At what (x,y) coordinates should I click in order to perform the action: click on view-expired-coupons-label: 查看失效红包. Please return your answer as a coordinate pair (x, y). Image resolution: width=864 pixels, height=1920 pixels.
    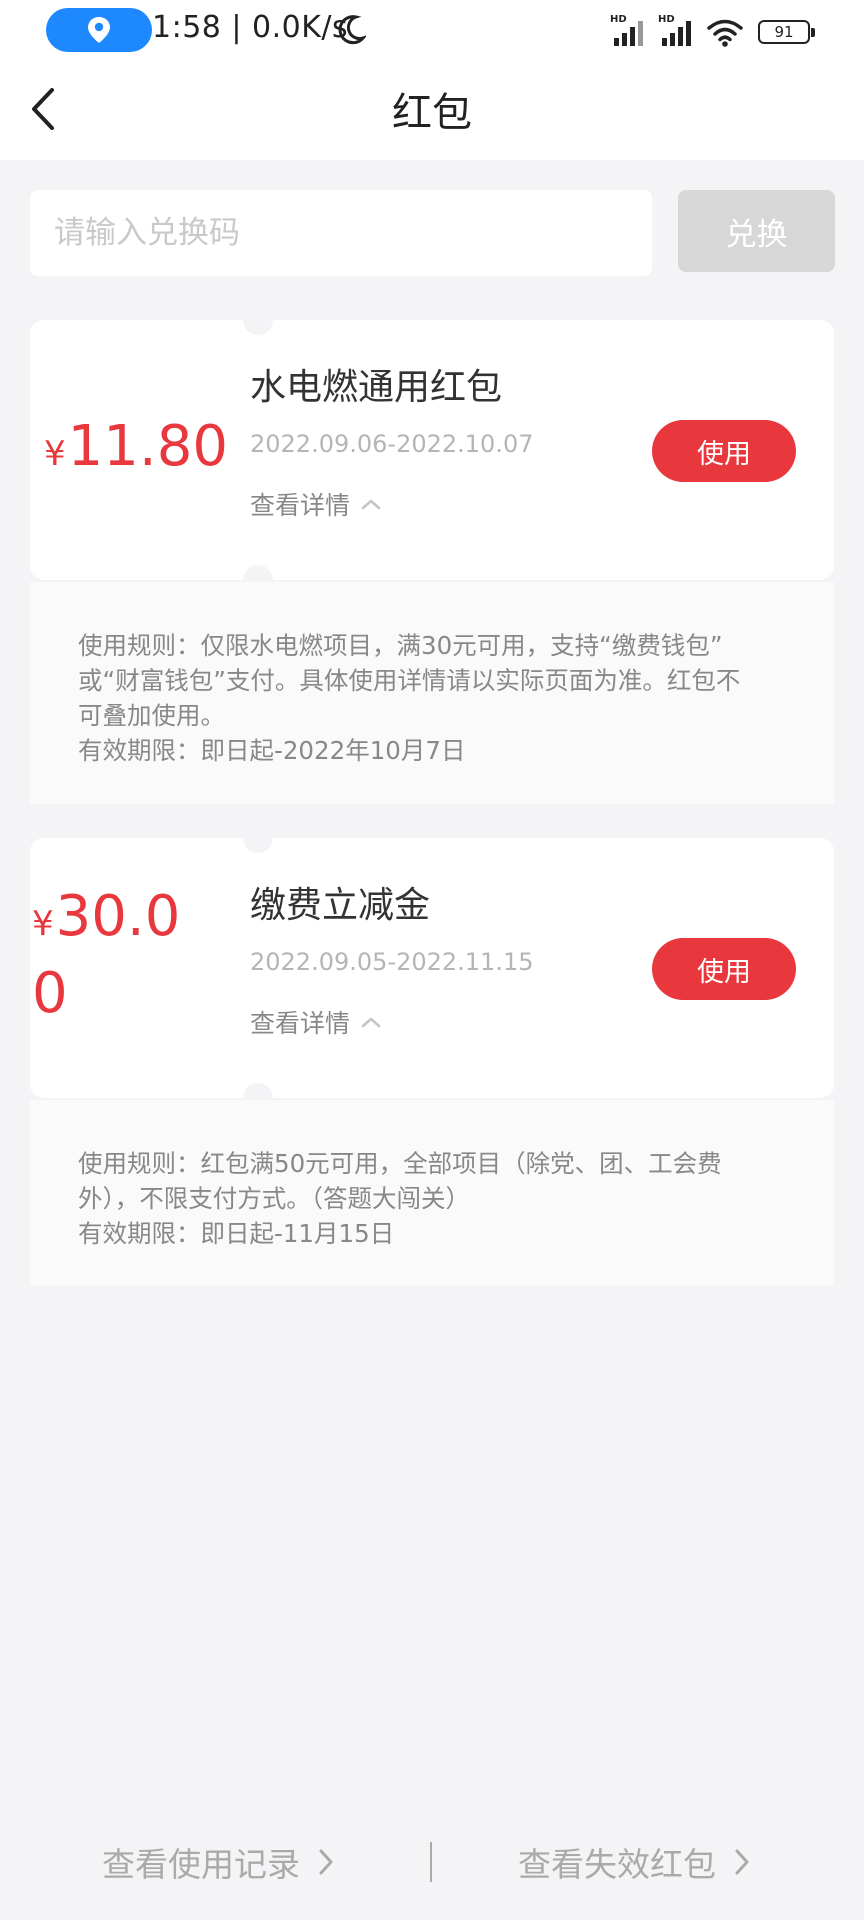
    Looking at the image, I should click on (617, 1864).